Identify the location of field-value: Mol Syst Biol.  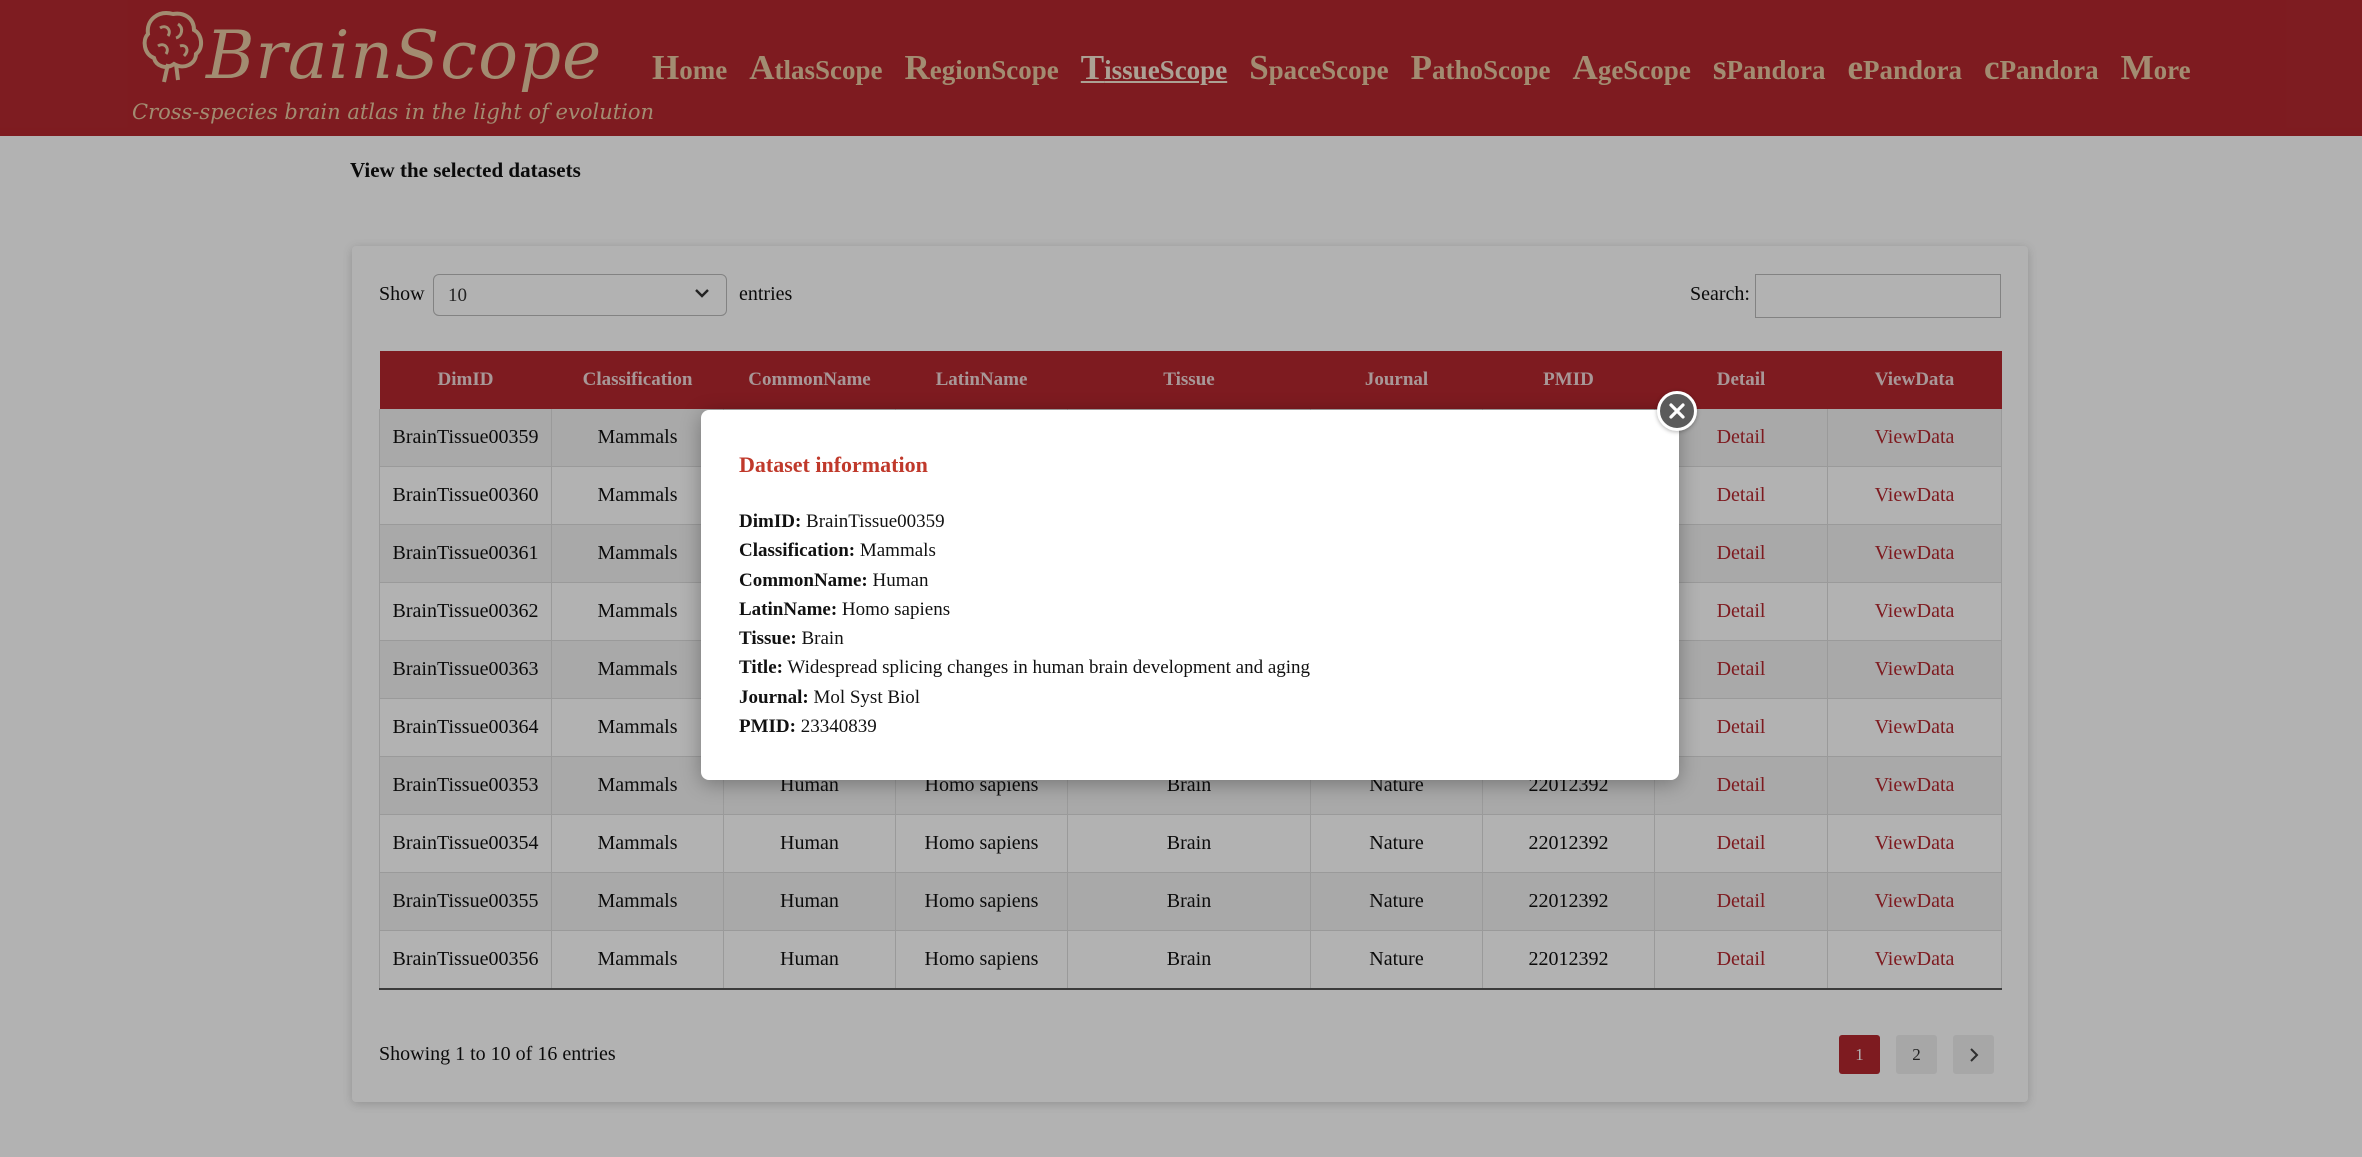
(867, 697).